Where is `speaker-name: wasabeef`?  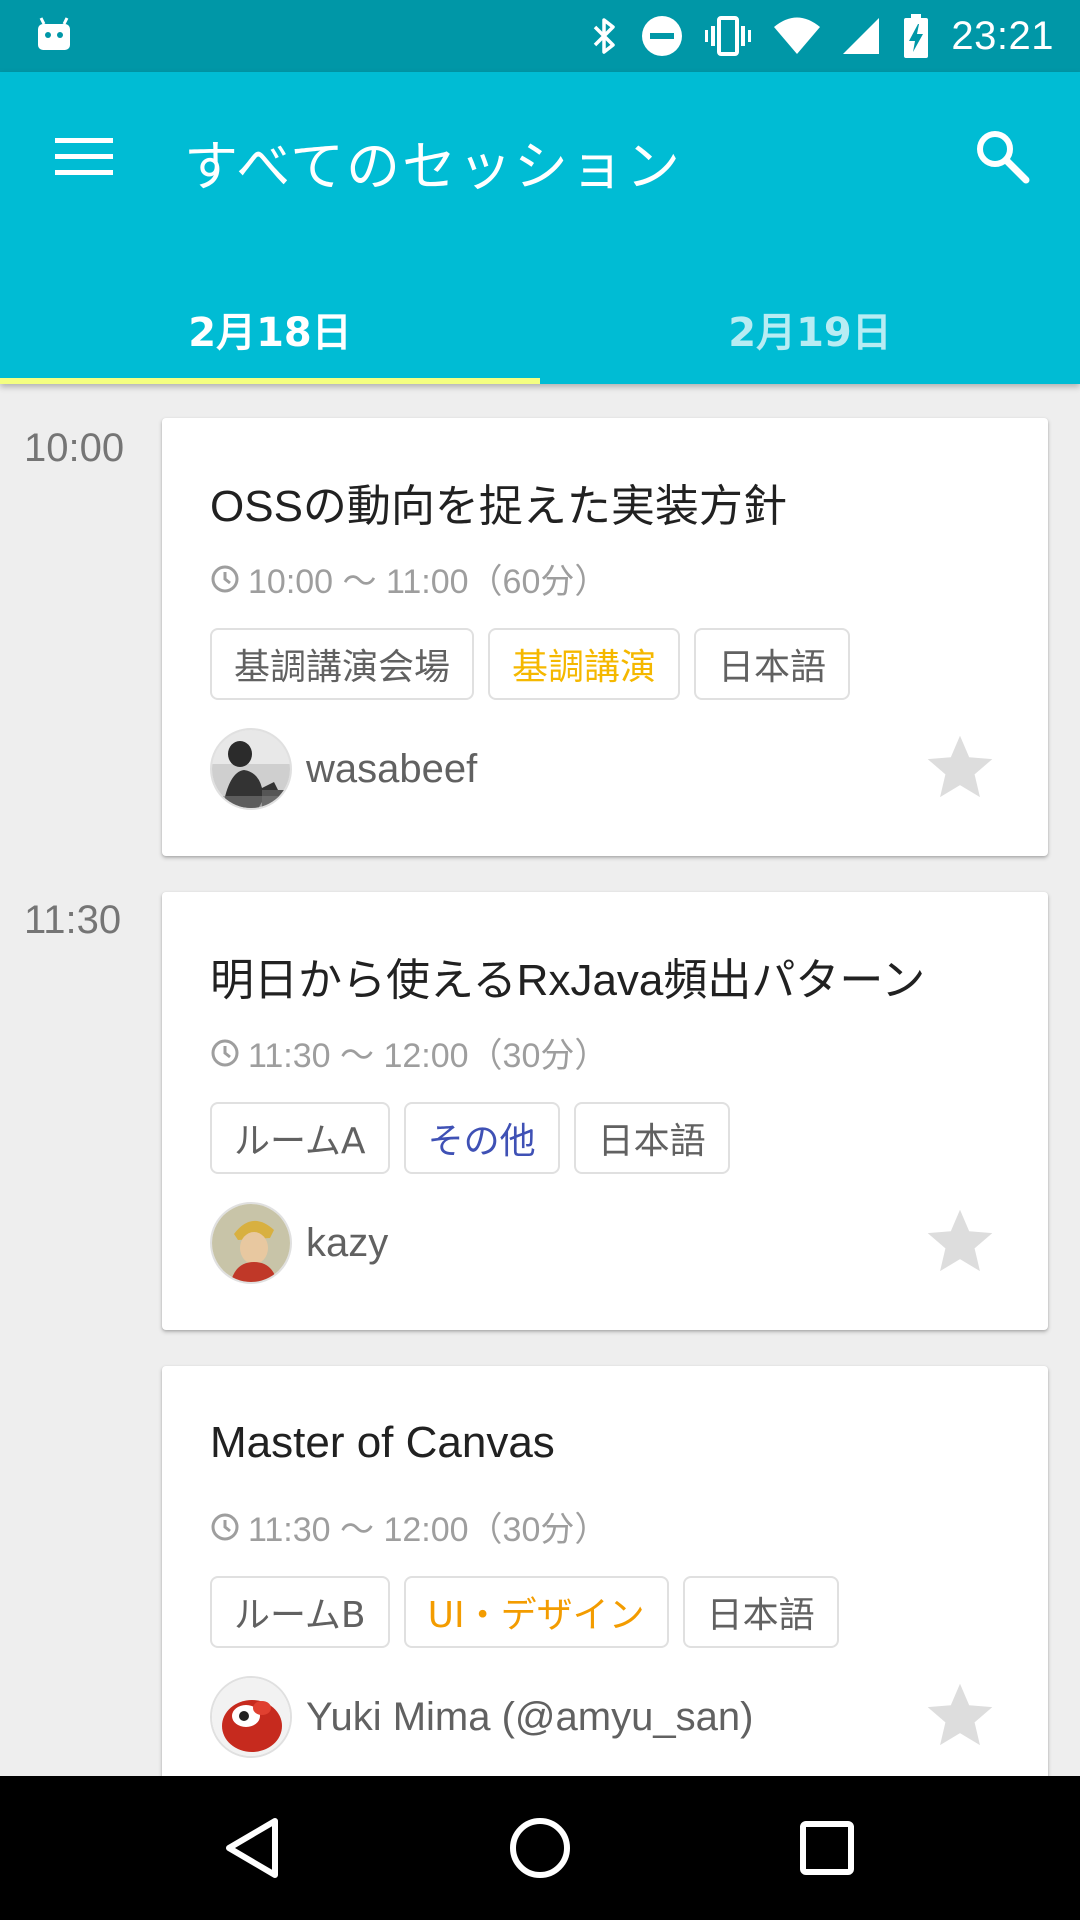
speaker-name: wasabeef is located at coordinates (392, 768).